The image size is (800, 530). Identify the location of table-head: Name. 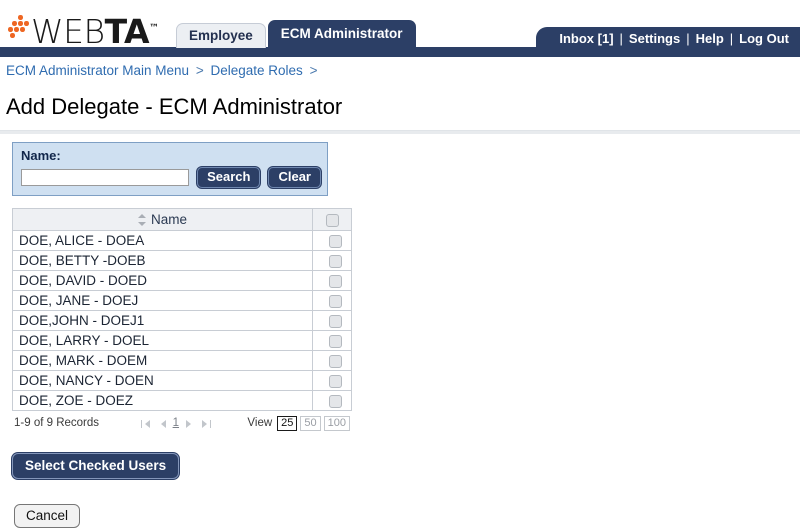
(182, 219).